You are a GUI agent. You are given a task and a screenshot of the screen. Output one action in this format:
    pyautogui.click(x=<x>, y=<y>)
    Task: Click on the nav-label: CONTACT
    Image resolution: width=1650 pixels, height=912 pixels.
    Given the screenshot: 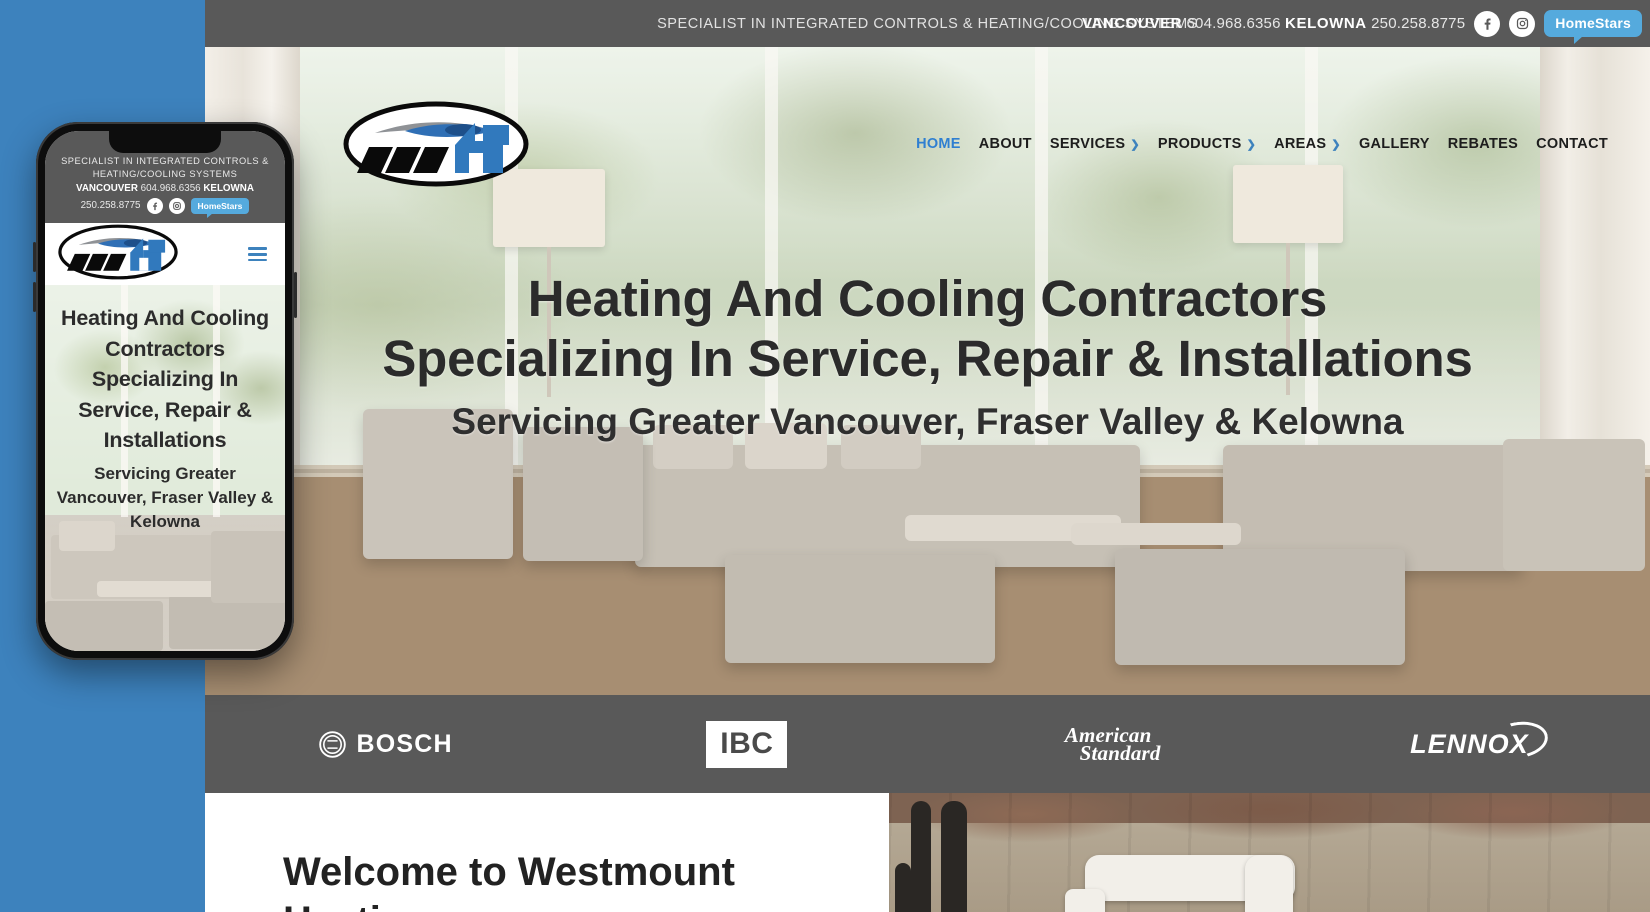 What is the action you would take?
    pyautogui.click(x=1572, y=144)
    